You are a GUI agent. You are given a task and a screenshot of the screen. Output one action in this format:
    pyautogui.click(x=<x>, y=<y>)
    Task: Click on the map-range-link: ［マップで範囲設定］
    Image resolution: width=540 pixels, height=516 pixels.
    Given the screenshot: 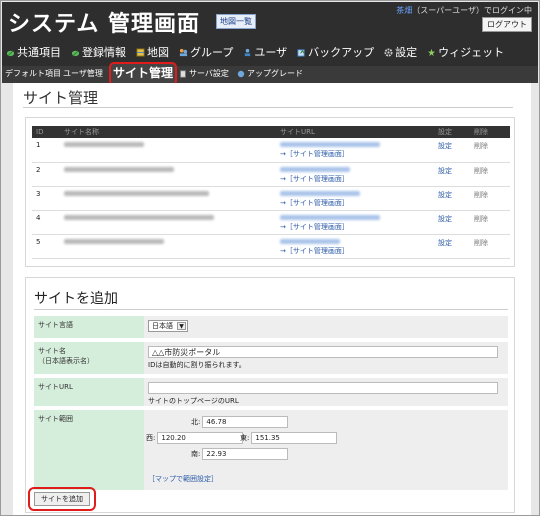 What is the action you would take?
    pyautogui.click(x=183, y=479)
    